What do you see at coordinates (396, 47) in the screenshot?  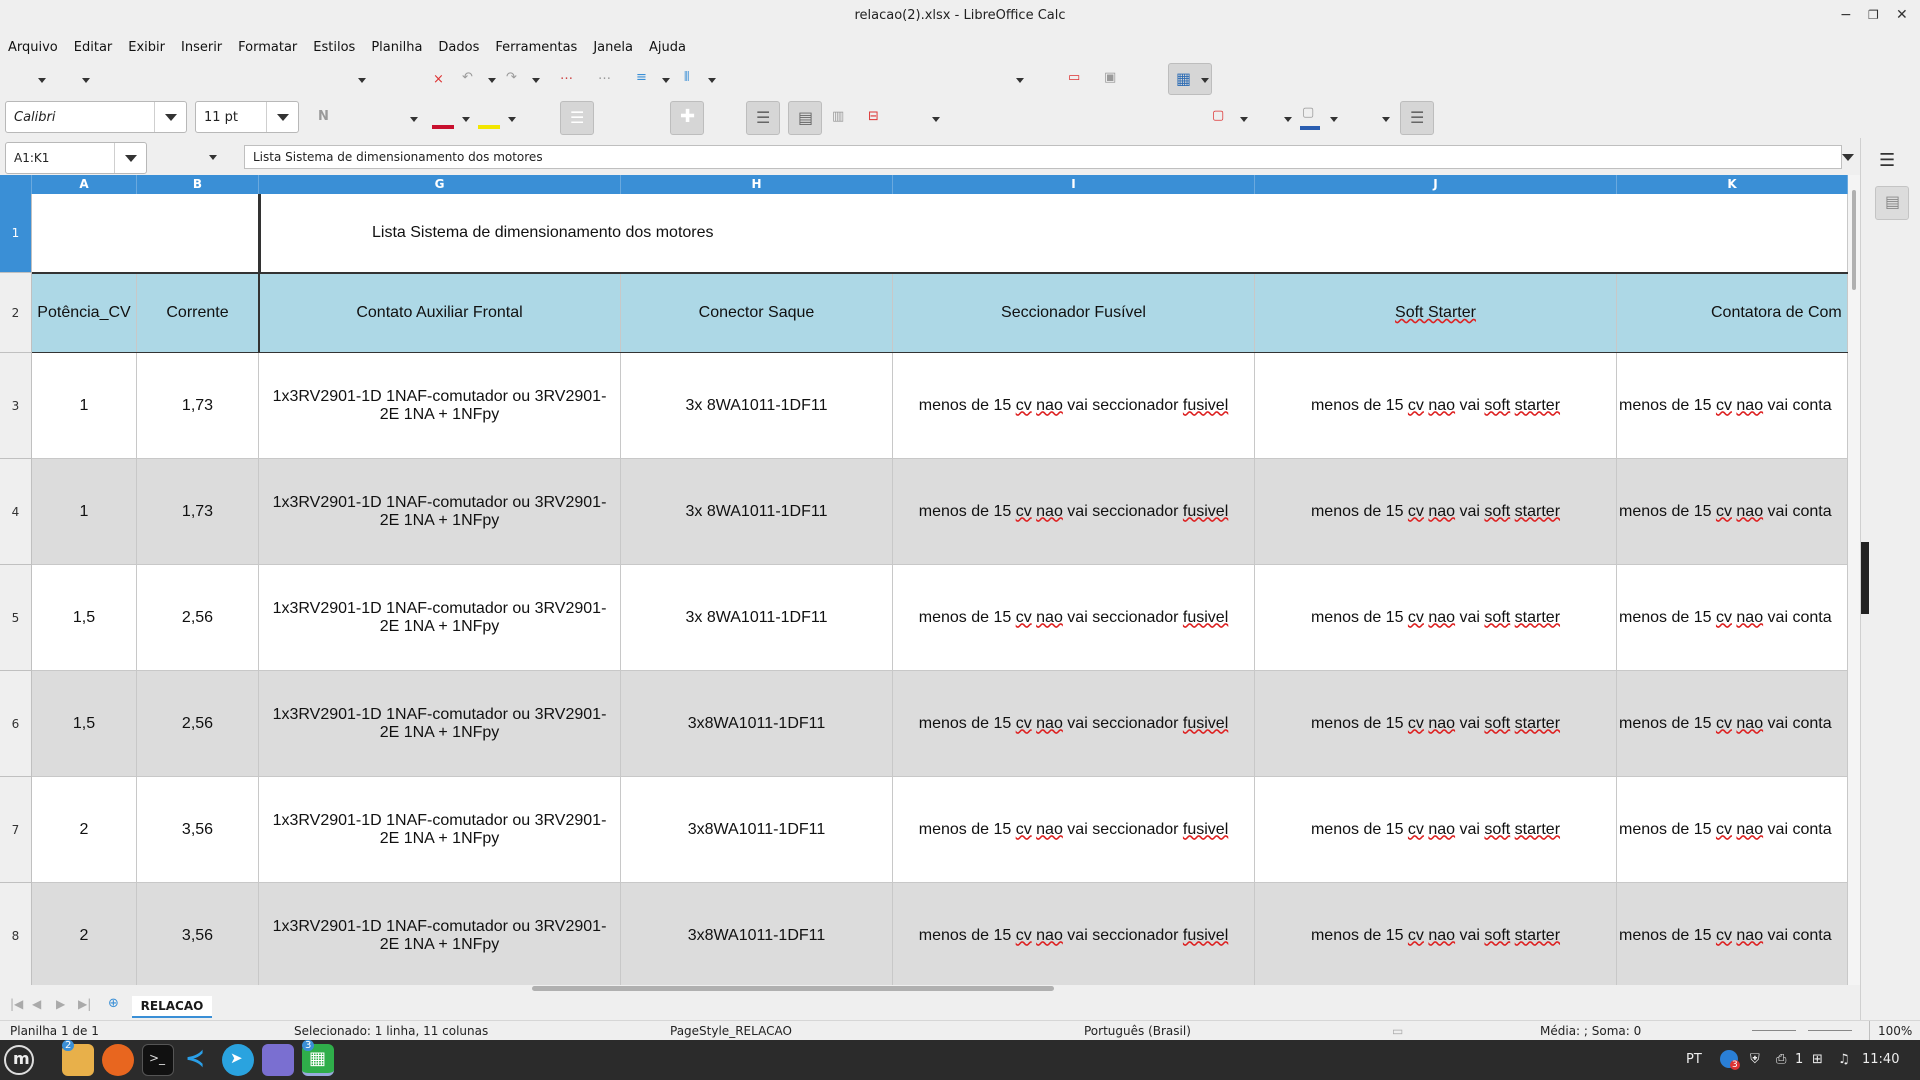 I see `menu-planilha: Planilha` at bounding box center [396, 47].